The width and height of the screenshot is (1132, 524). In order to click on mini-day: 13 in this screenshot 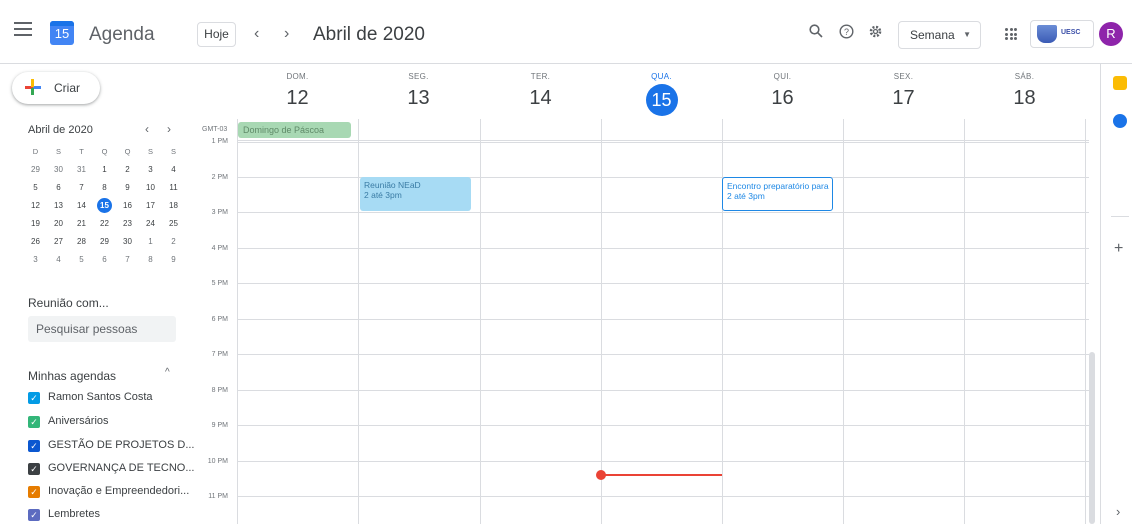, I will do `click(58, 206)`.